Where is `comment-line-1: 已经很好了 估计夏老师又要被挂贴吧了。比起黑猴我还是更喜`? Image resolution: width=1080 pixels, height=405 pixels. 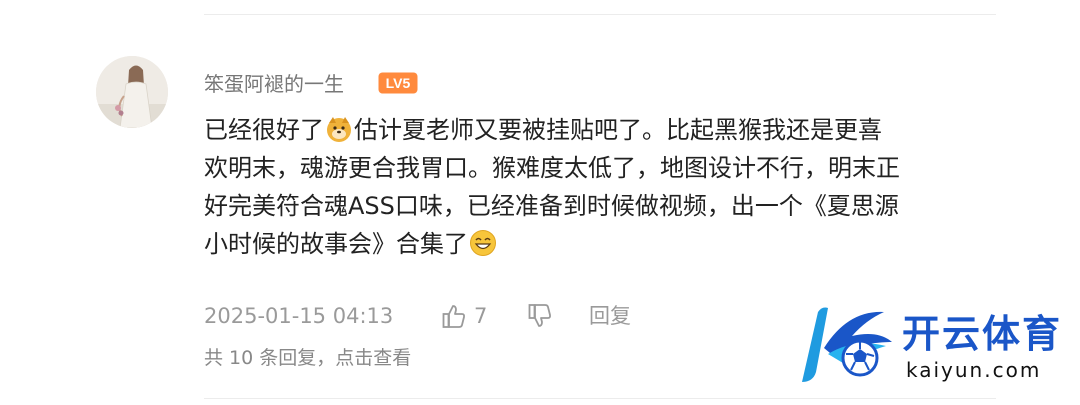 comment-line-1: 已经很好了 估计夏老师又要被挂贴吧了。比起黑猴我还是更喜 is located at coordinates (543, 130).